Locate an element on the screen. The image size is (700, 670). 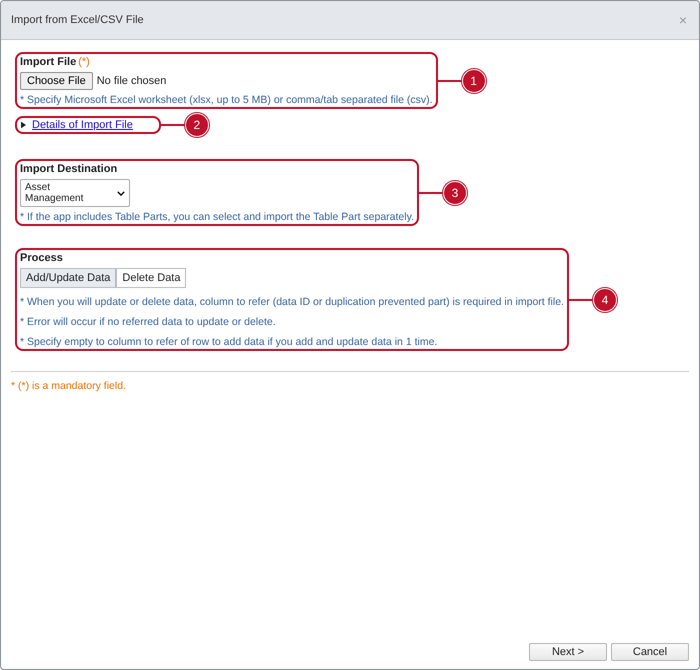
field-label: Import Destination is located at coordinates (69, 169).